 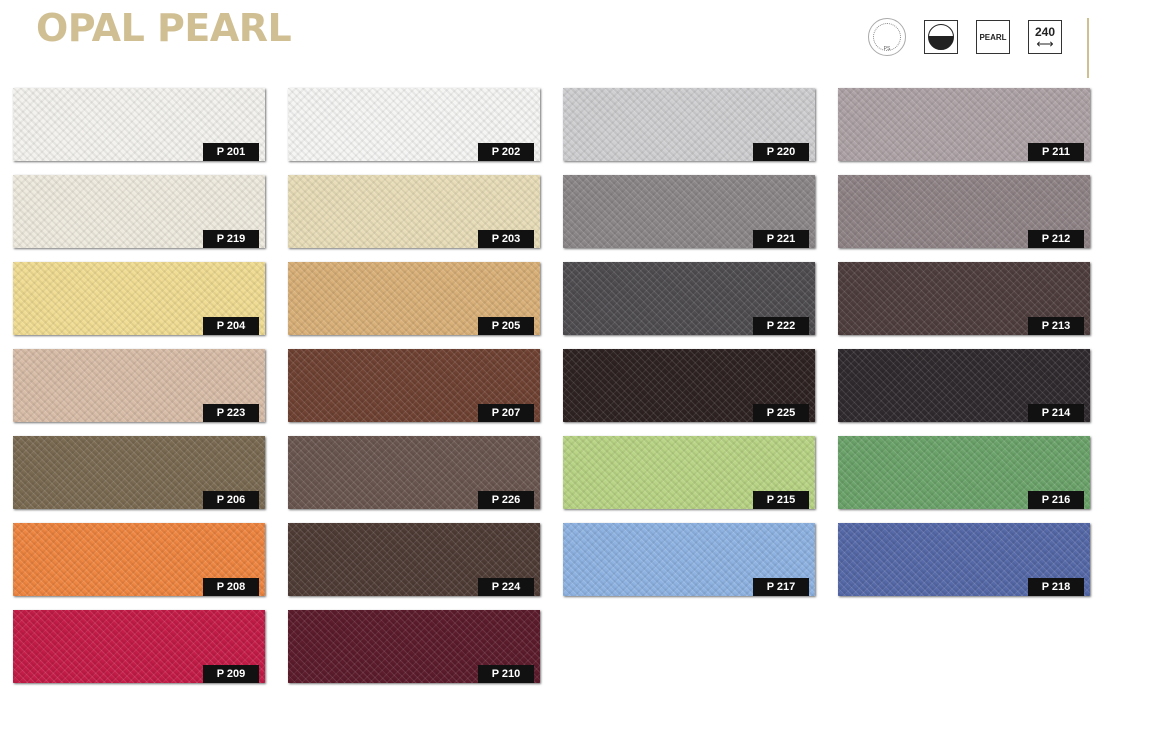 I want to click on fabric-swatch: P 206, so click(x=139, y=472).